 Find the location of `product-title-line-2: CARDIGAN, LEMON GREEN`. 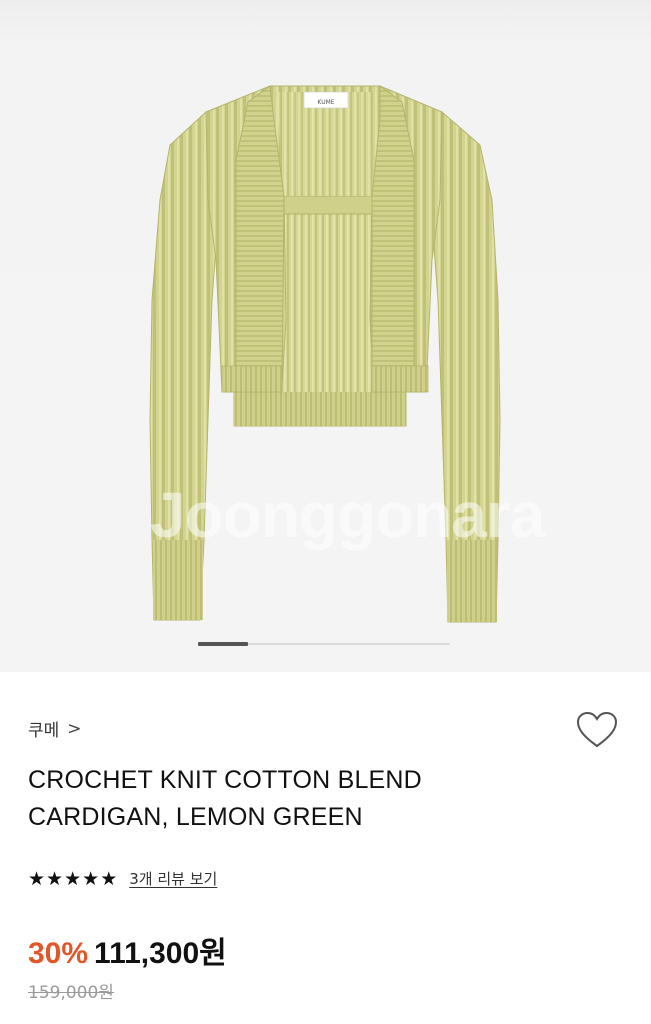

product-title-line-2: CARDIGAN, LEMON GREEN is located at coordinates (195, 817).